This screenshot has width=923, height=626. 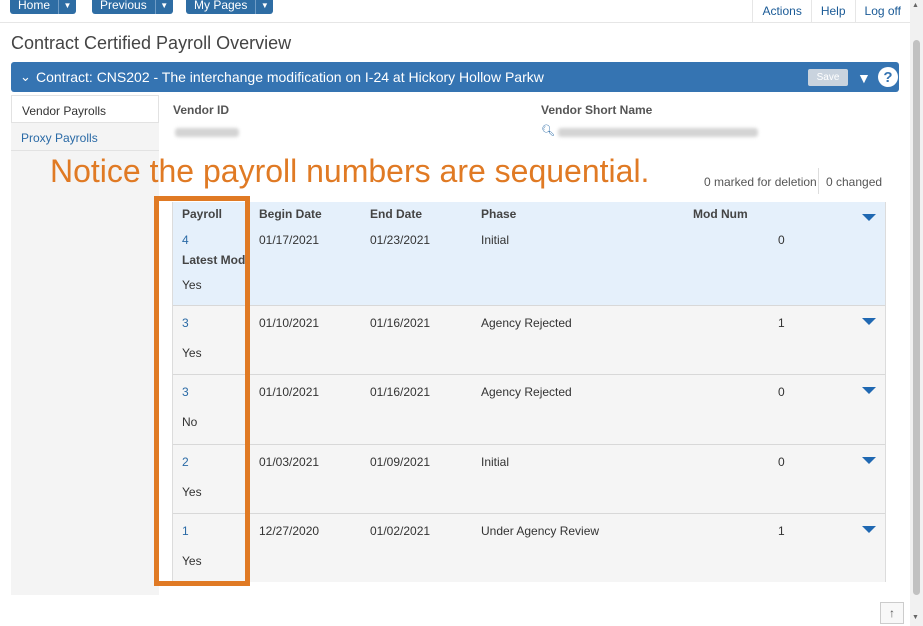 I want to click on begin-date: 01/17/2021, so click(x=289, y=240).